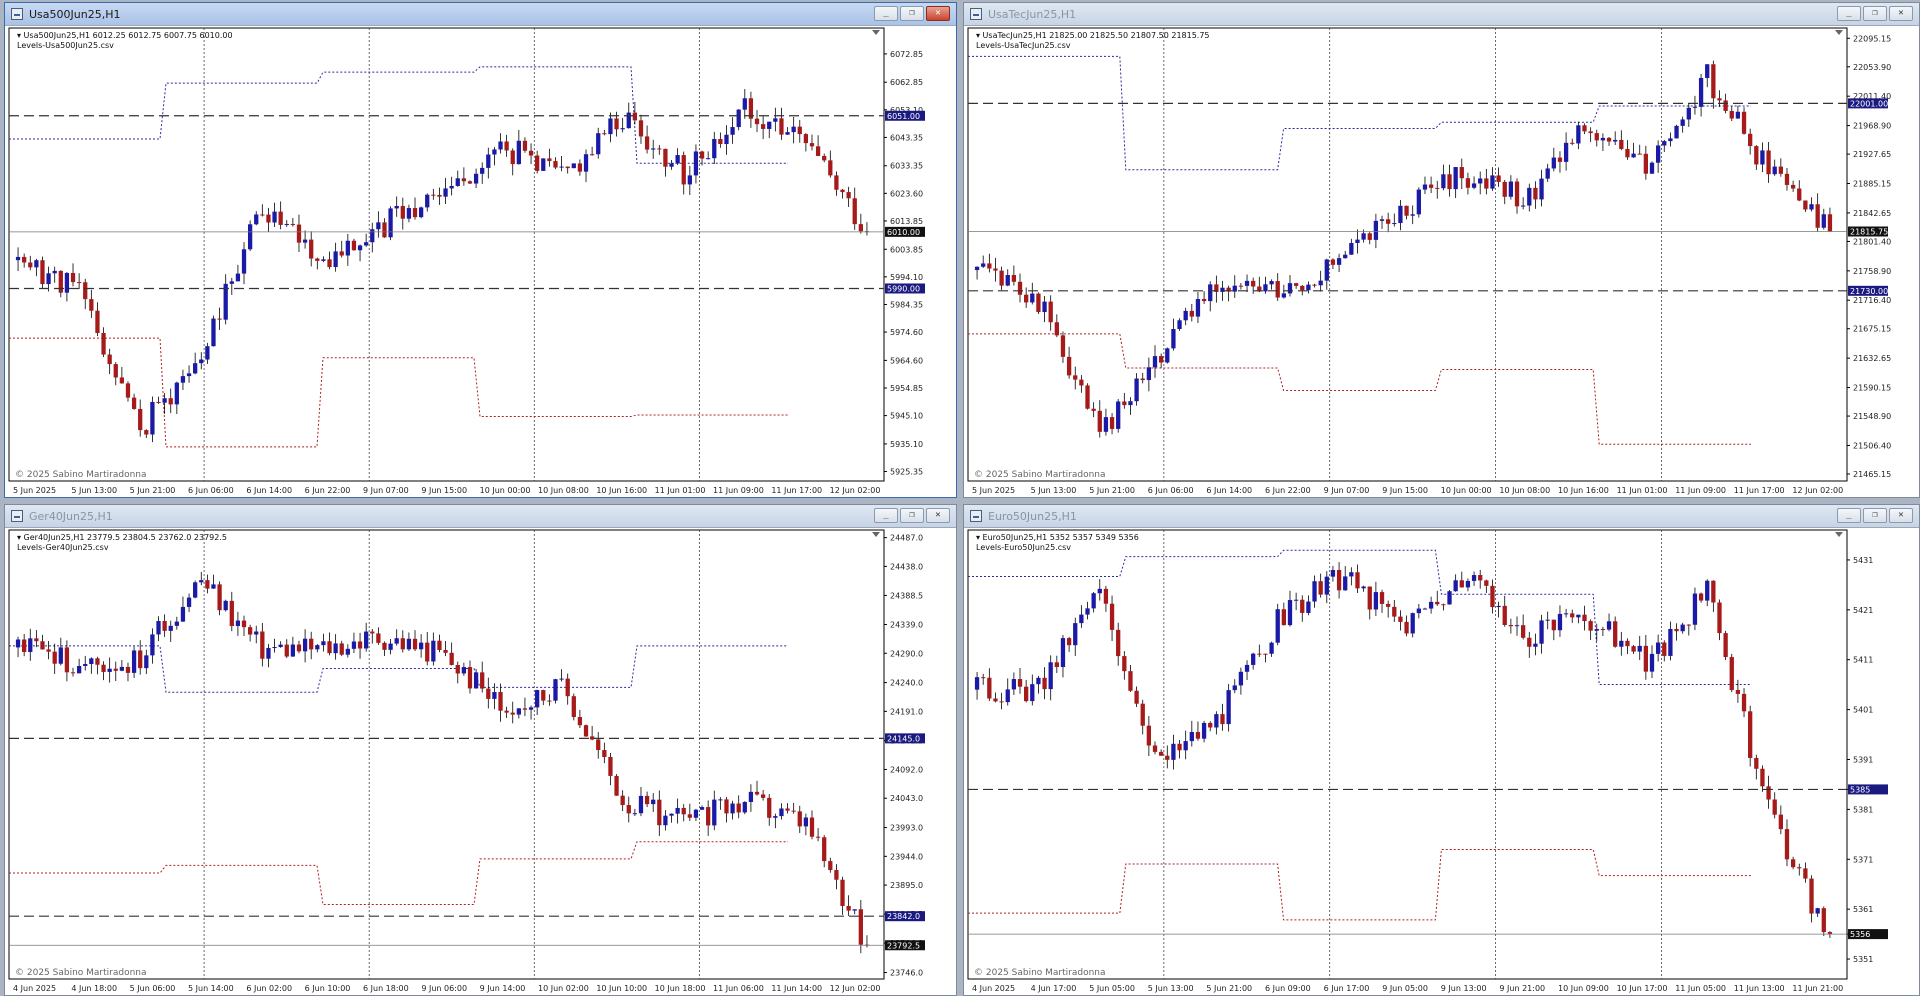 This screenshot has width=1920, height=996. Describe the element at coordinates (906, 416) in the screenshot. I see `y-axis-label: 5945.10` at that location.